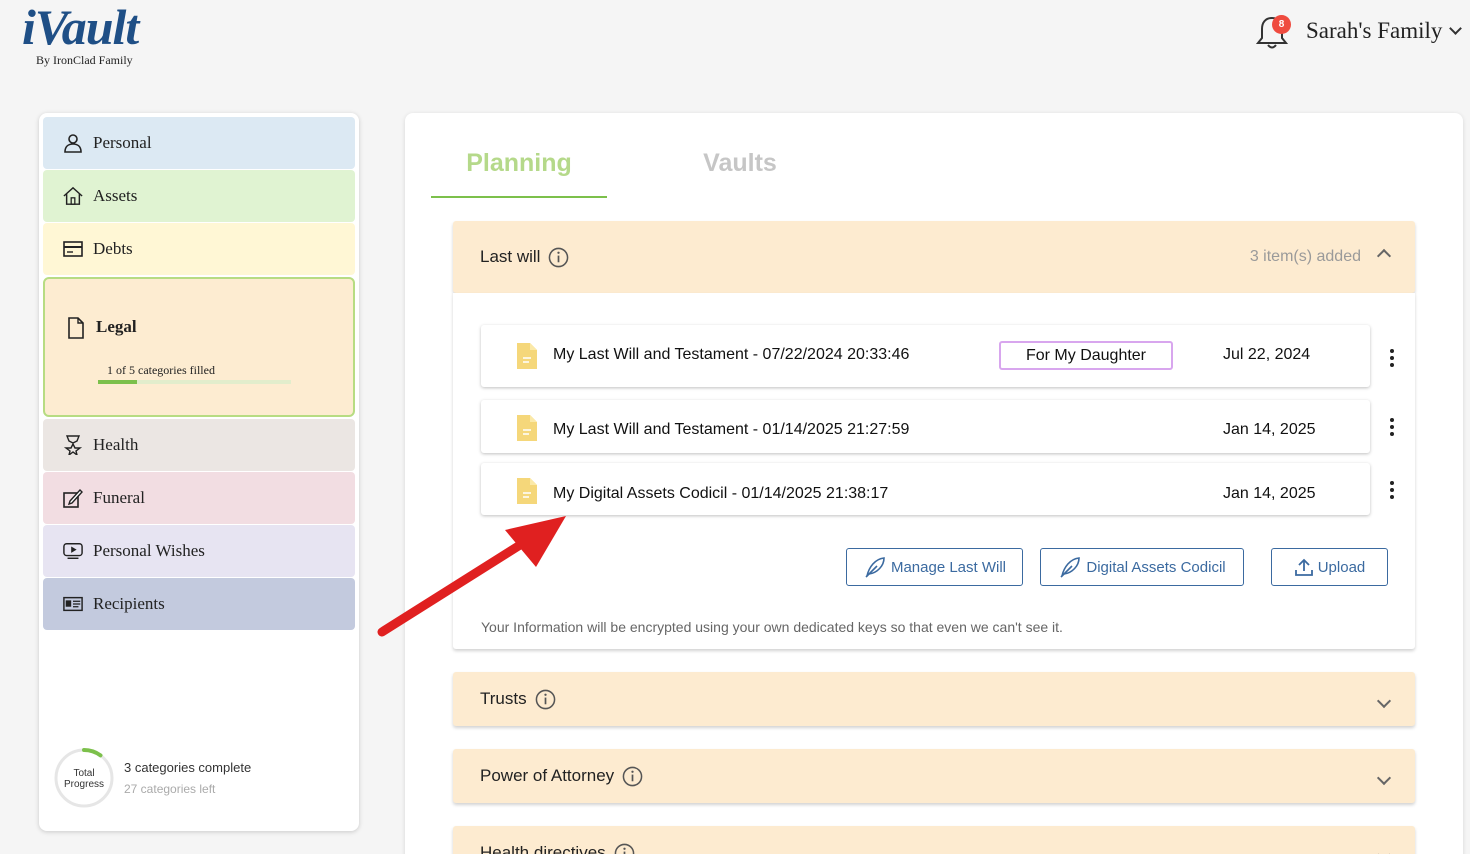 This screenshot has width=1470, height=854. I want to click on recipient-tag: For My Daughter, so click(1086, 355).